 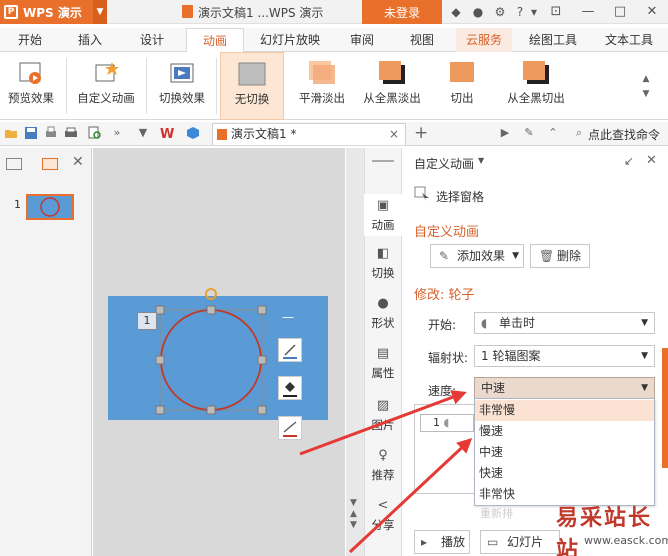 What do you see at coordinates (579, 133) in the screenshot?
I see `search-icon: ⌕` at bounding box center [579, 133].